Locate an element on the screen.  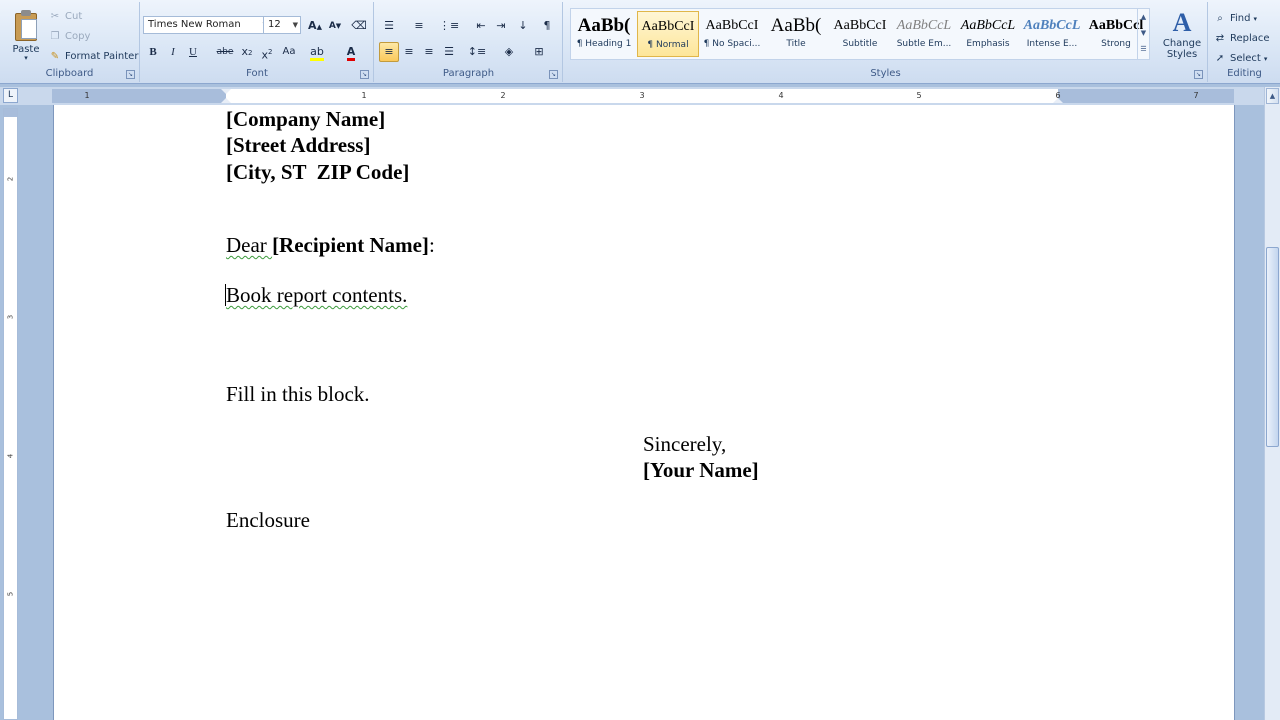
change-styles-label-2: Styles is located at coordinates (1182, 54).